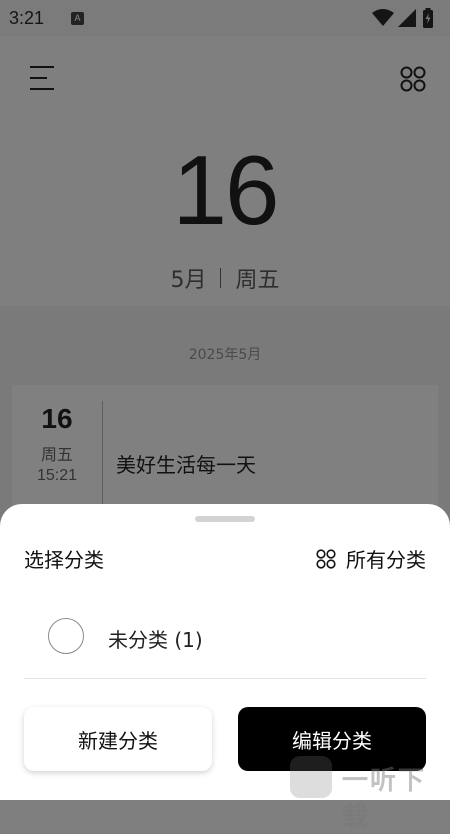 The image size is (450, 834). What do you see at coordinates (57, 418) in the screenshot?
I see `entry-day: 16` at bounding box center [57, 418].